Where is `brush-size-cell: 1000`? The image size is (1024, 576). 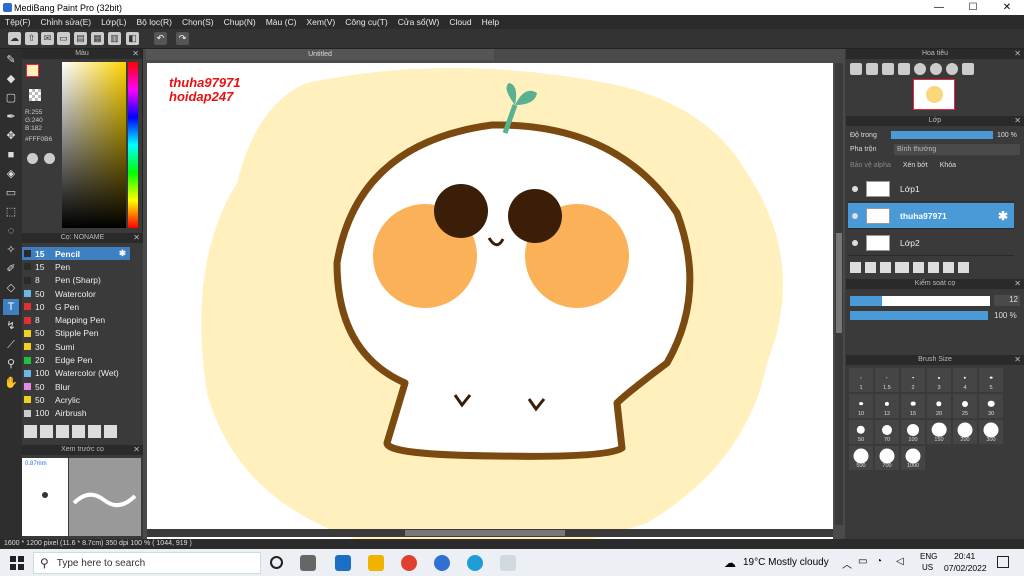
brush-size-cell: 1000 is located at coordinates (913, 458).